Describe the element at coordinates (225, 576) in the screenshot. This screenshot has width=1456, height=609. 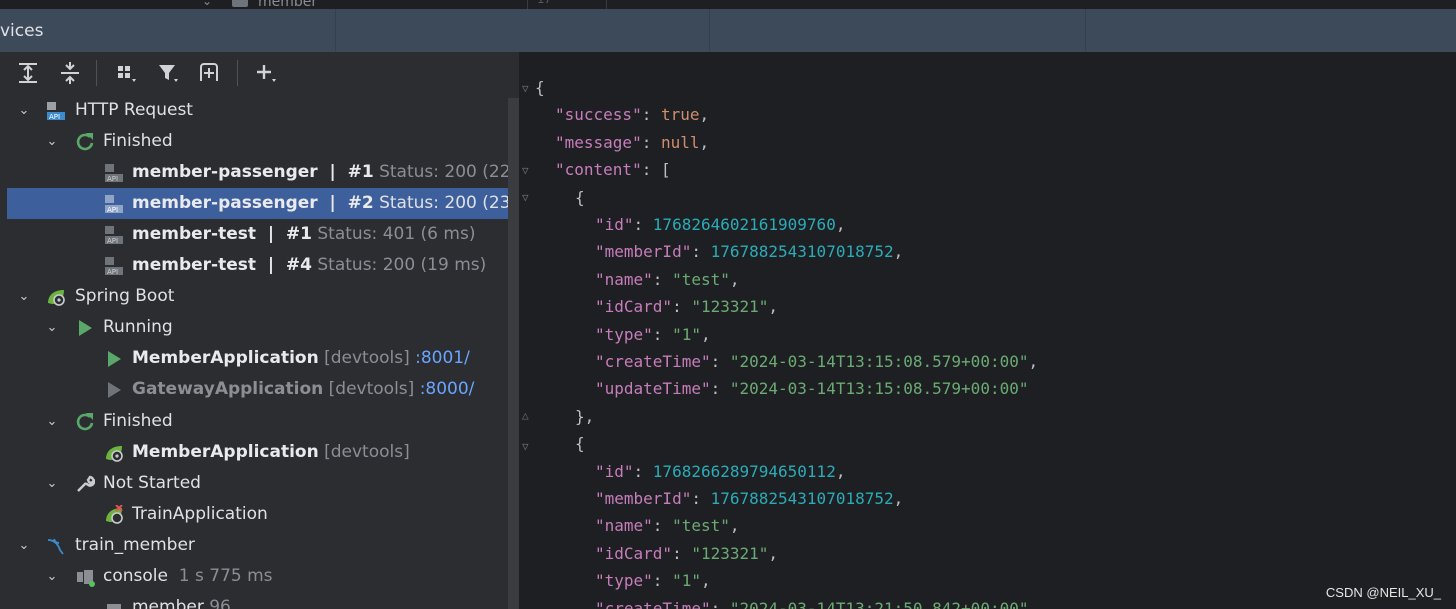
I see `console-time: 1 s 775 ms` at that location.